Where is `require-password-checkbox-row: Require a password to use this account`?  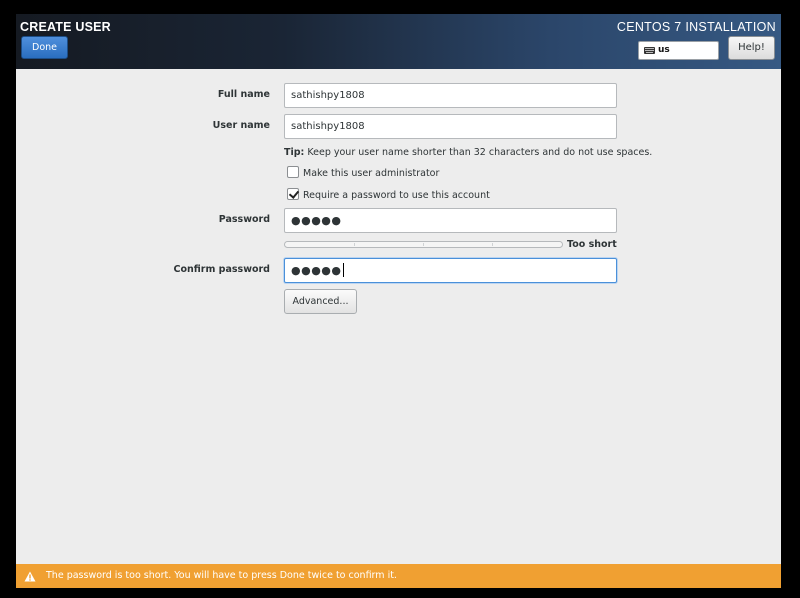 require-password-checkbox-row: Require a password to use this account is located at coordinates (388, 194).